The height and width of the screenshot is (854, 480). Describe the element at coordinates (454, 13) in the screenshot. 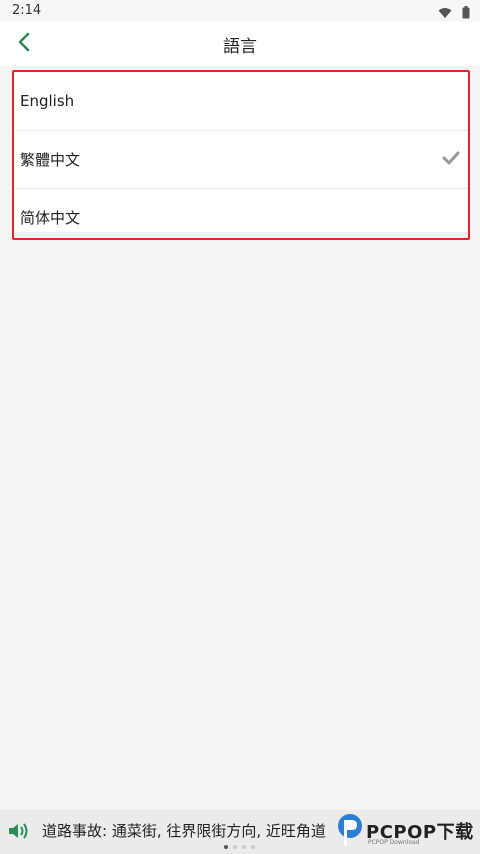

I see `status-icons` at that location.